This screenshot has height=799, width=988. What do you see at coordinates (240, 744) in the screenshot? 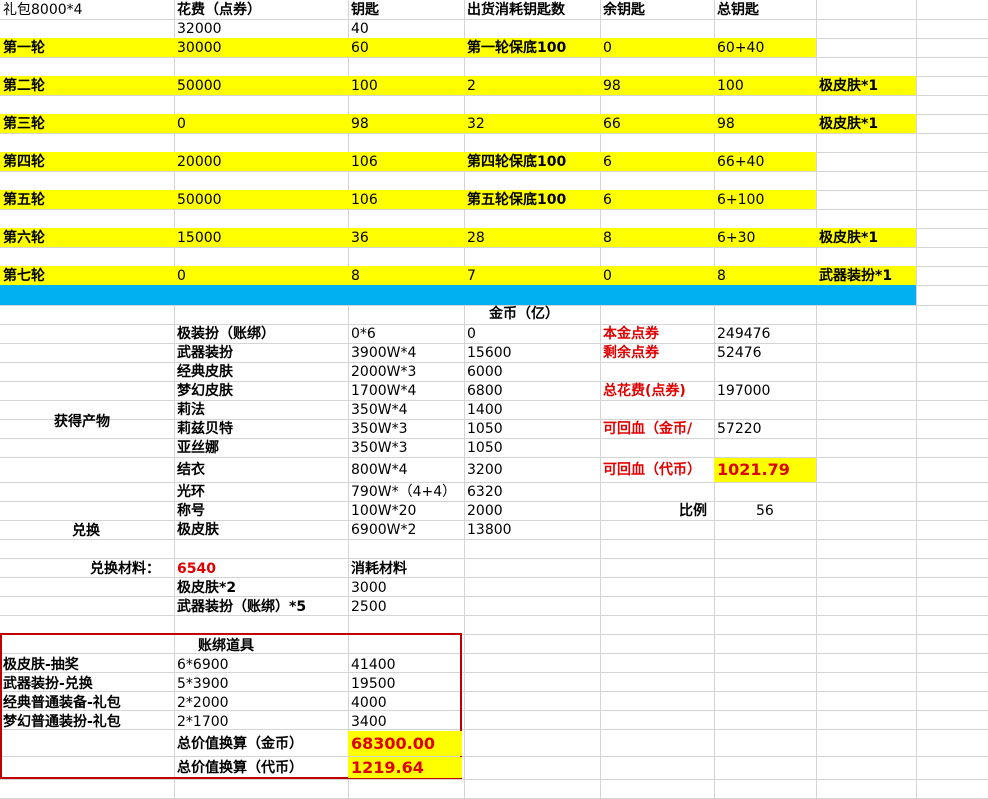
I see `total-gold-label: 总价值换算（金币）` at bounding box center [240, 744].